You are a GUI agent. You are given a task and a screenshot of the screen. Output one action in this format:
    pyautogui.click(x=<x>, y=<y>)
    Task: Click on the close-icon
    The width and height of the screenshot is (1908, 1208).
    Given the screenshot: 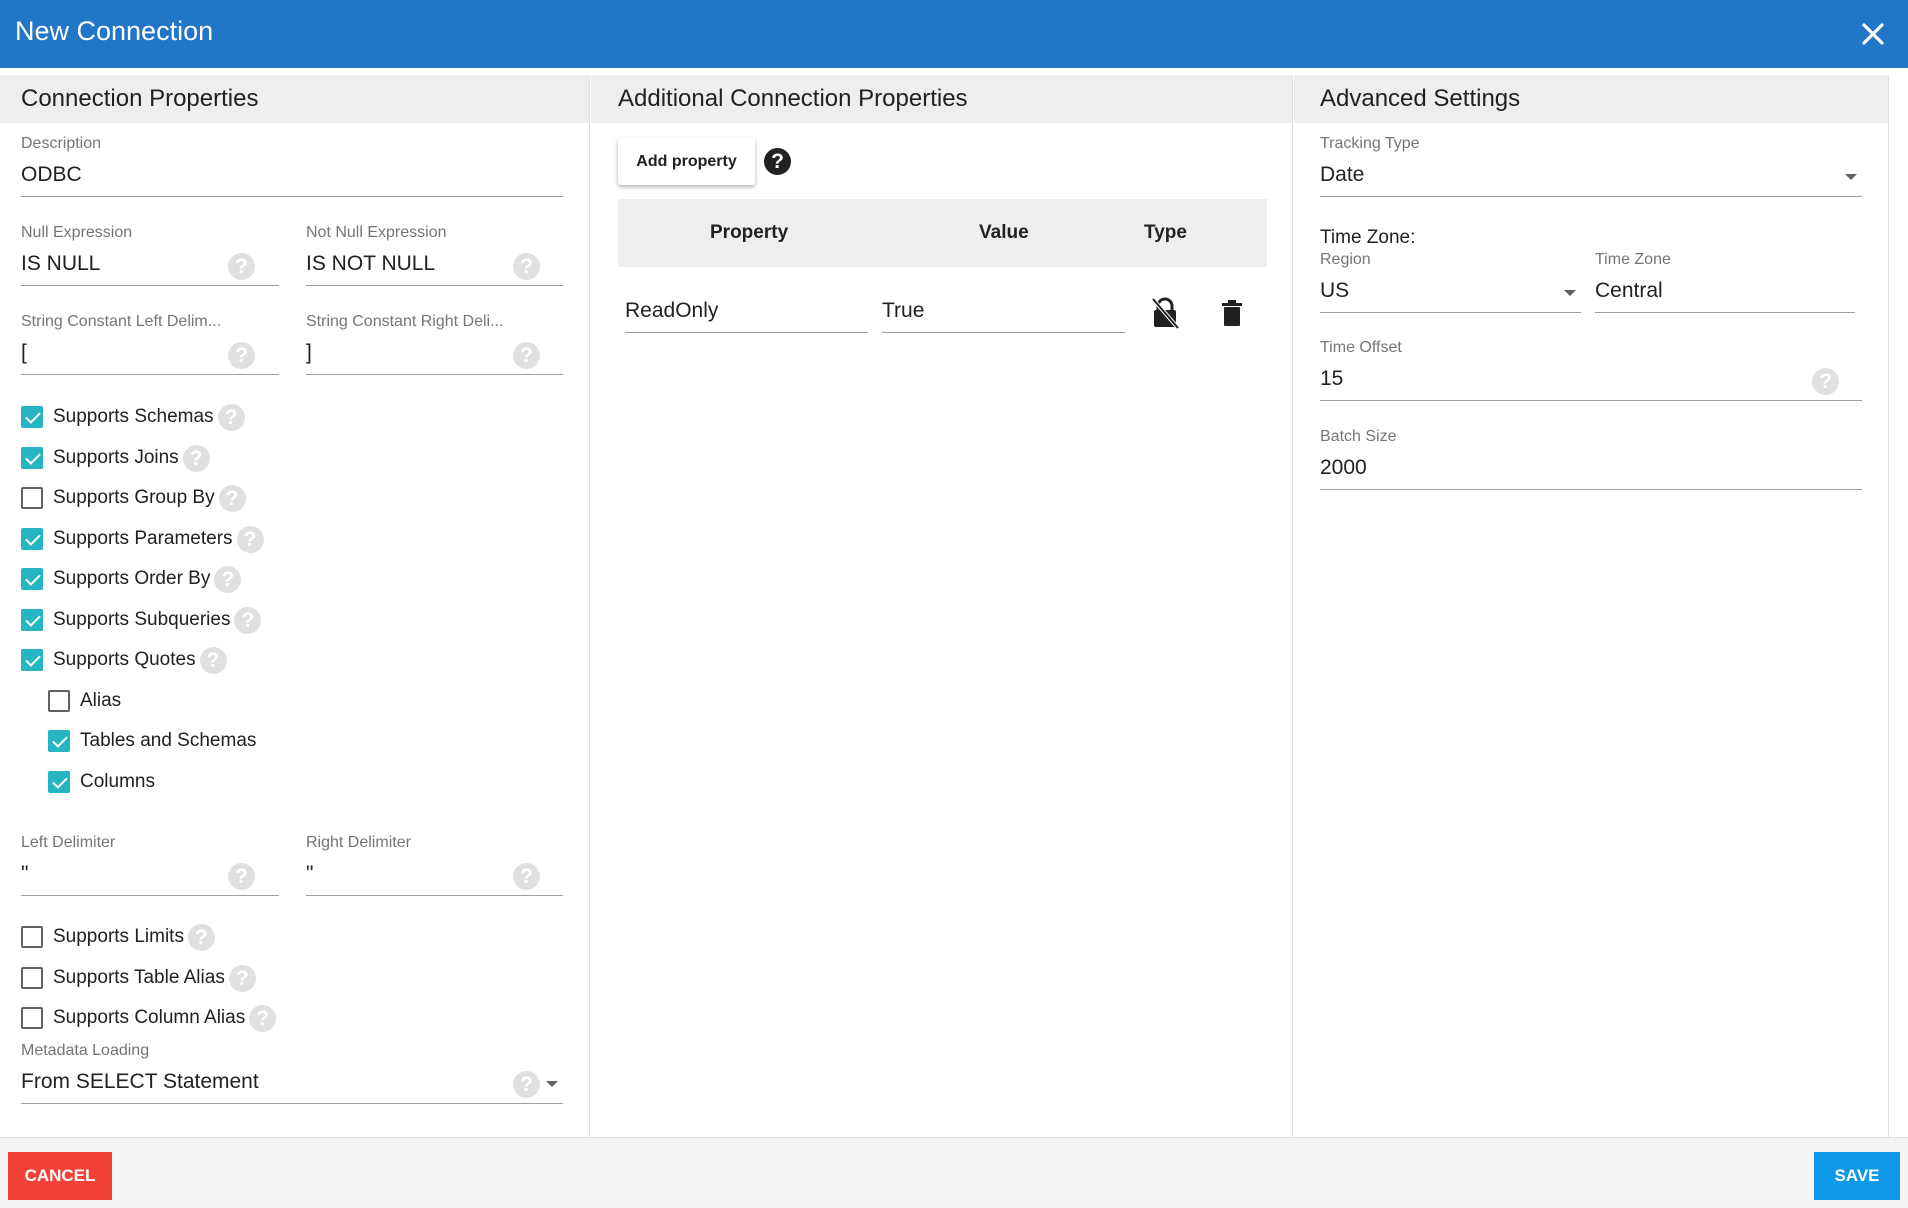 What is the action you would take?
    pyautogui.click(x=1873, y=34)
    